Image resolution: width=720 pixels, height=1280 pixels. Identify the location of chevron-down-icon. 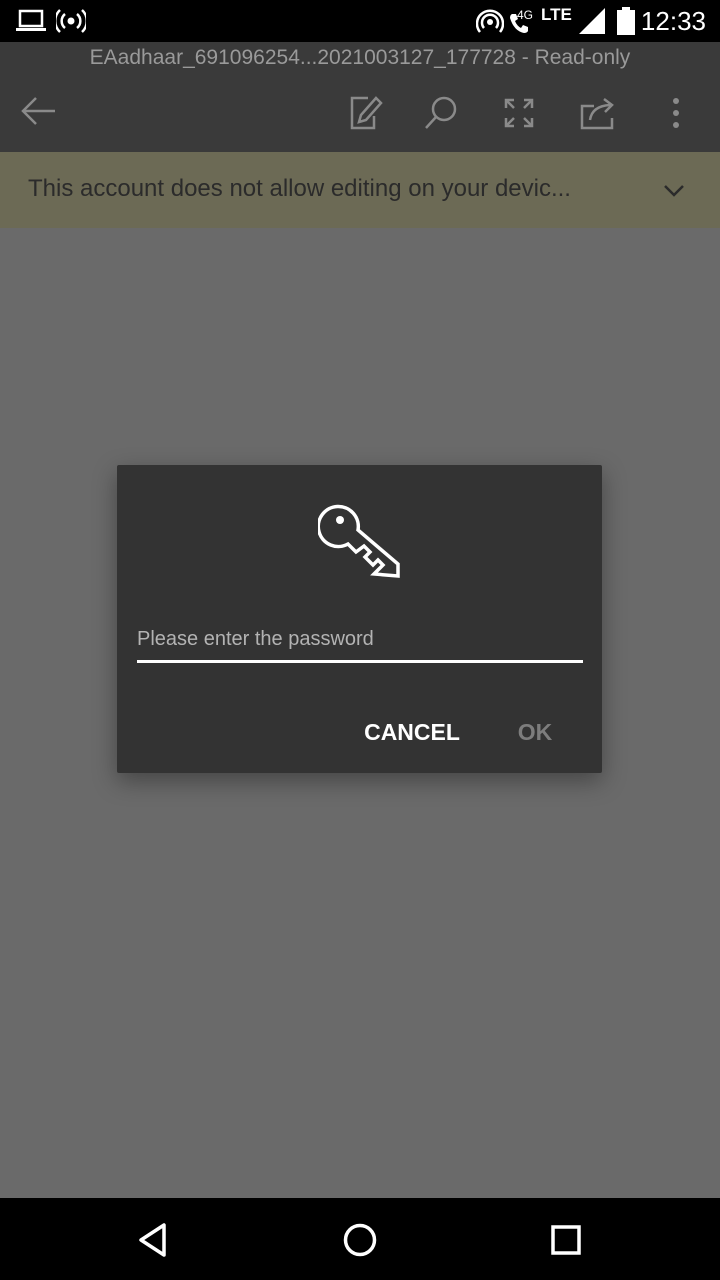
(674, 191).